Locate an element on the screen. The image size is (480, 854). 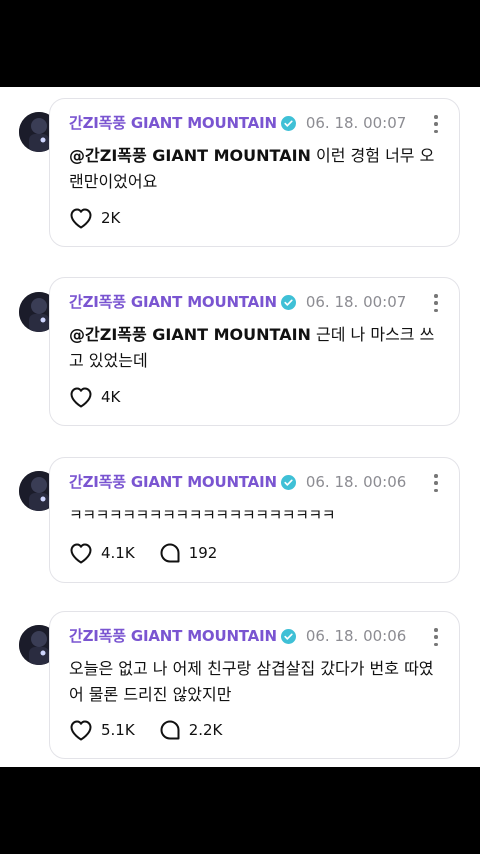
message-text: @간ZI폭풍 GIANT MOUNTAIN 근데 나 마스크 쓰고 있었는데 is located at coordinates (256, 348).